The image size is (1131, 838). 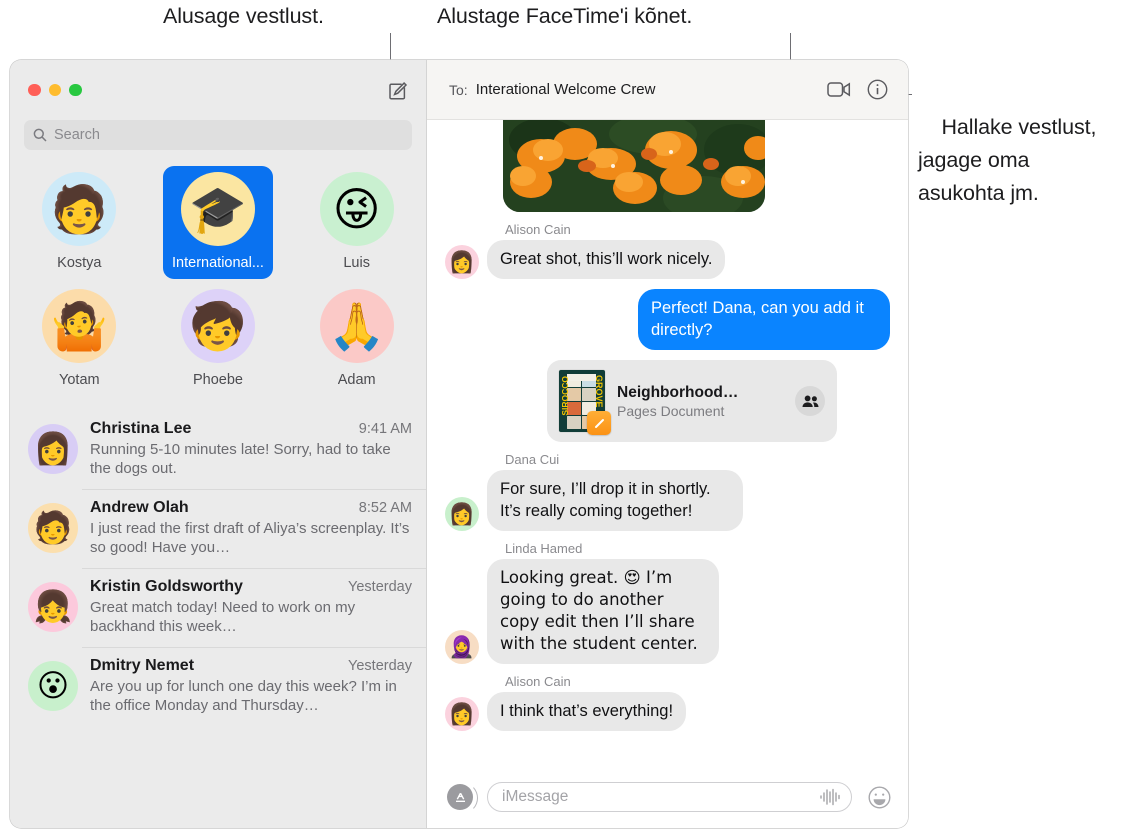 I want to click on people-icon, so click(x=810, y=401).